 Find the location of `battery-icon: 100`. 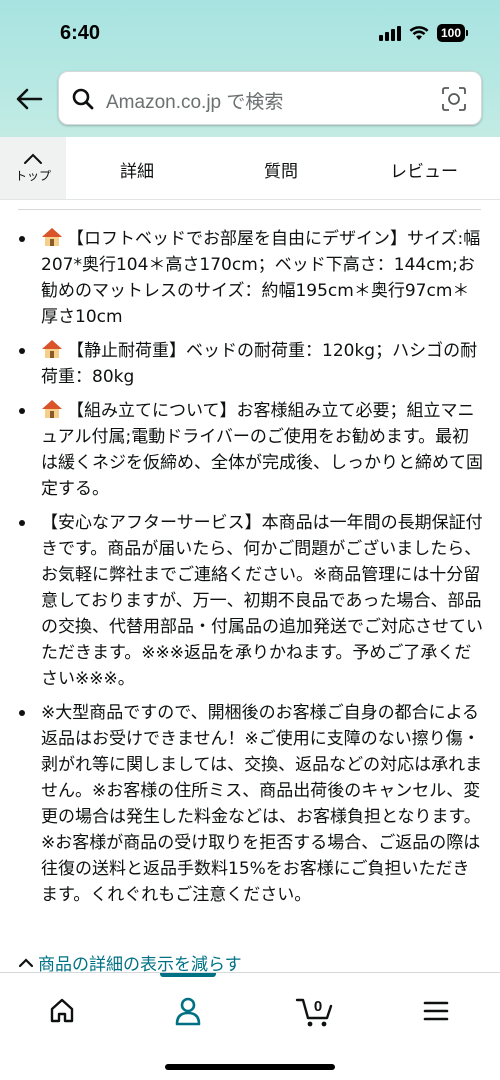

battery-icon: 100 is located at coordinates (452, 33).